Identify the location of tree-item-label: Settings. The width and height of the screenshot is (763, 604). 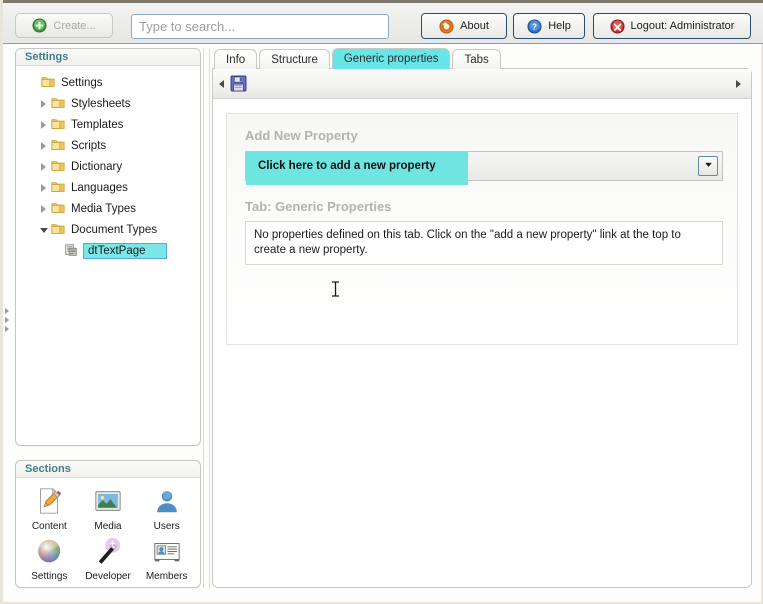
(82, 82).